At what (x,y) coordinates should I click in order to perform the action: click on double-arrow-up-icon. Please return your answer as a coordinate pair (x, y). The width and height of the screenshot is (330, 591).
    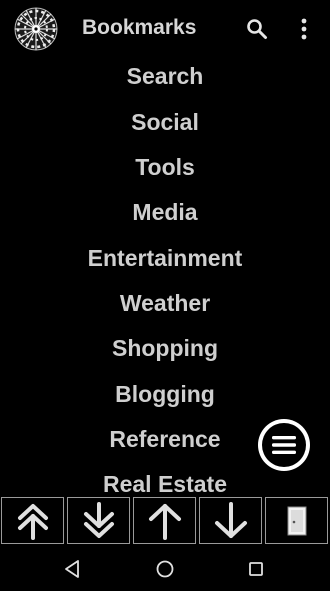
    Looking at the image, I should click on (32, 521).